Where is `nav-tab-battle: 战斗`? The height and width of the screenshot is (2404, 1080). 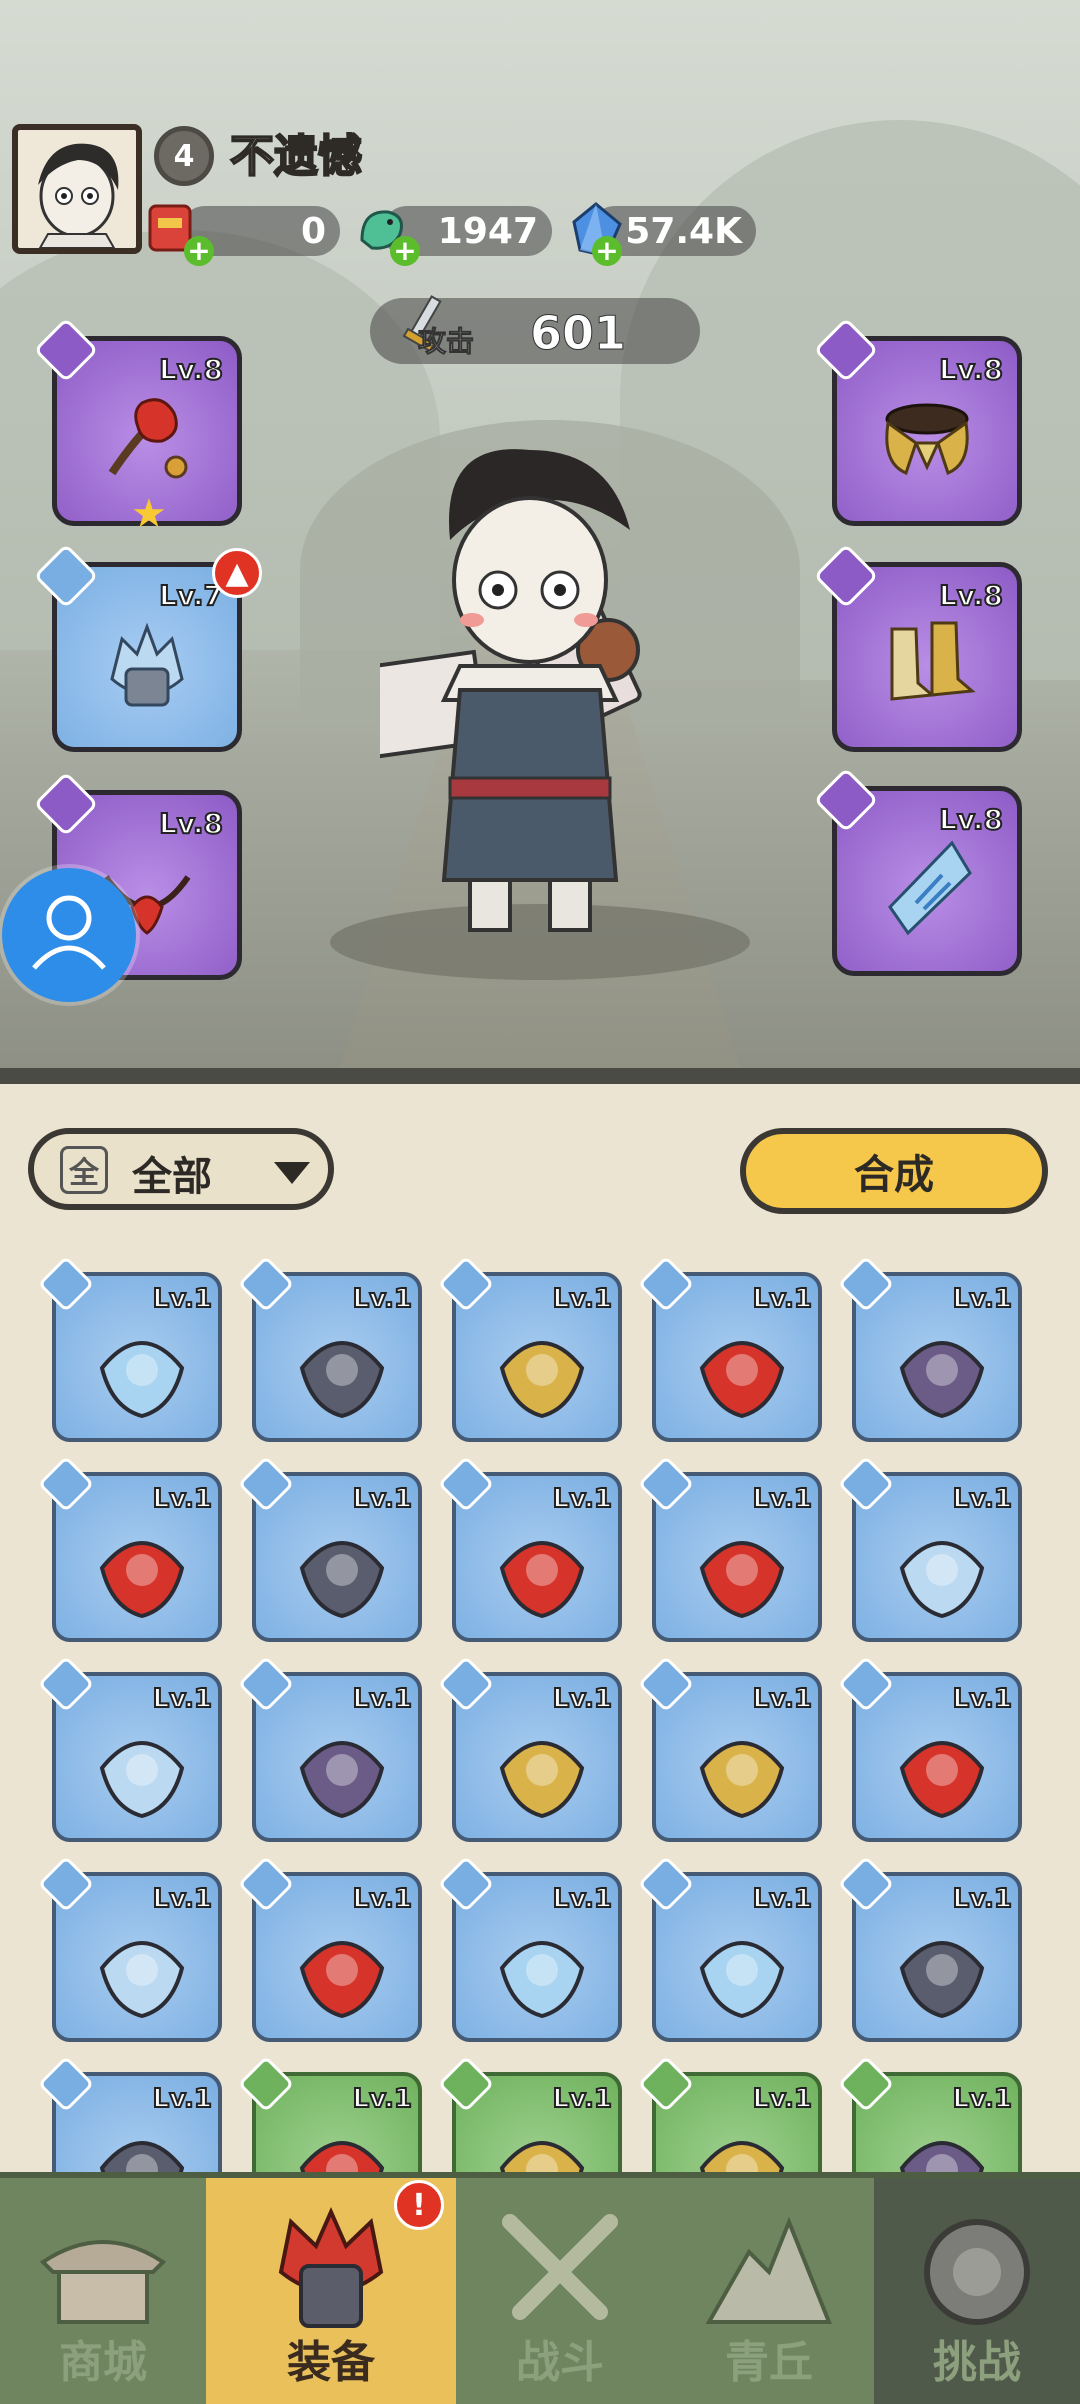 nav-tab-battle: 战斗 is located at coordinates (560, 2291).